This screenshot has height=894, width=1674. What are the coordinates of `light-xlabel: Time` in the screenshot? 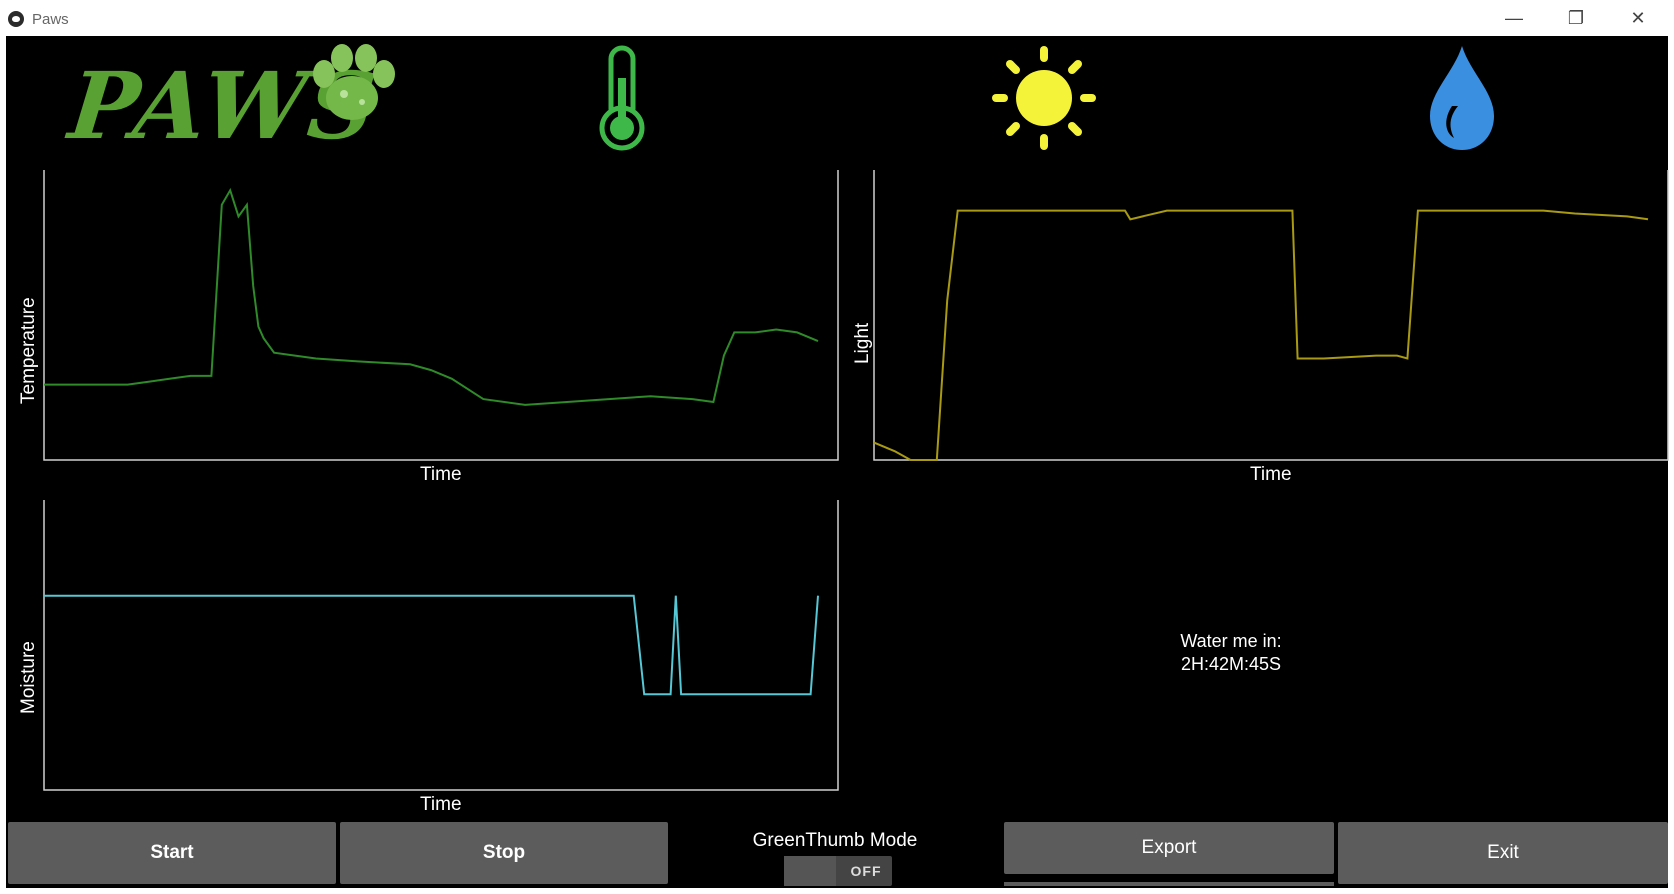 It's located at (1271, 474).